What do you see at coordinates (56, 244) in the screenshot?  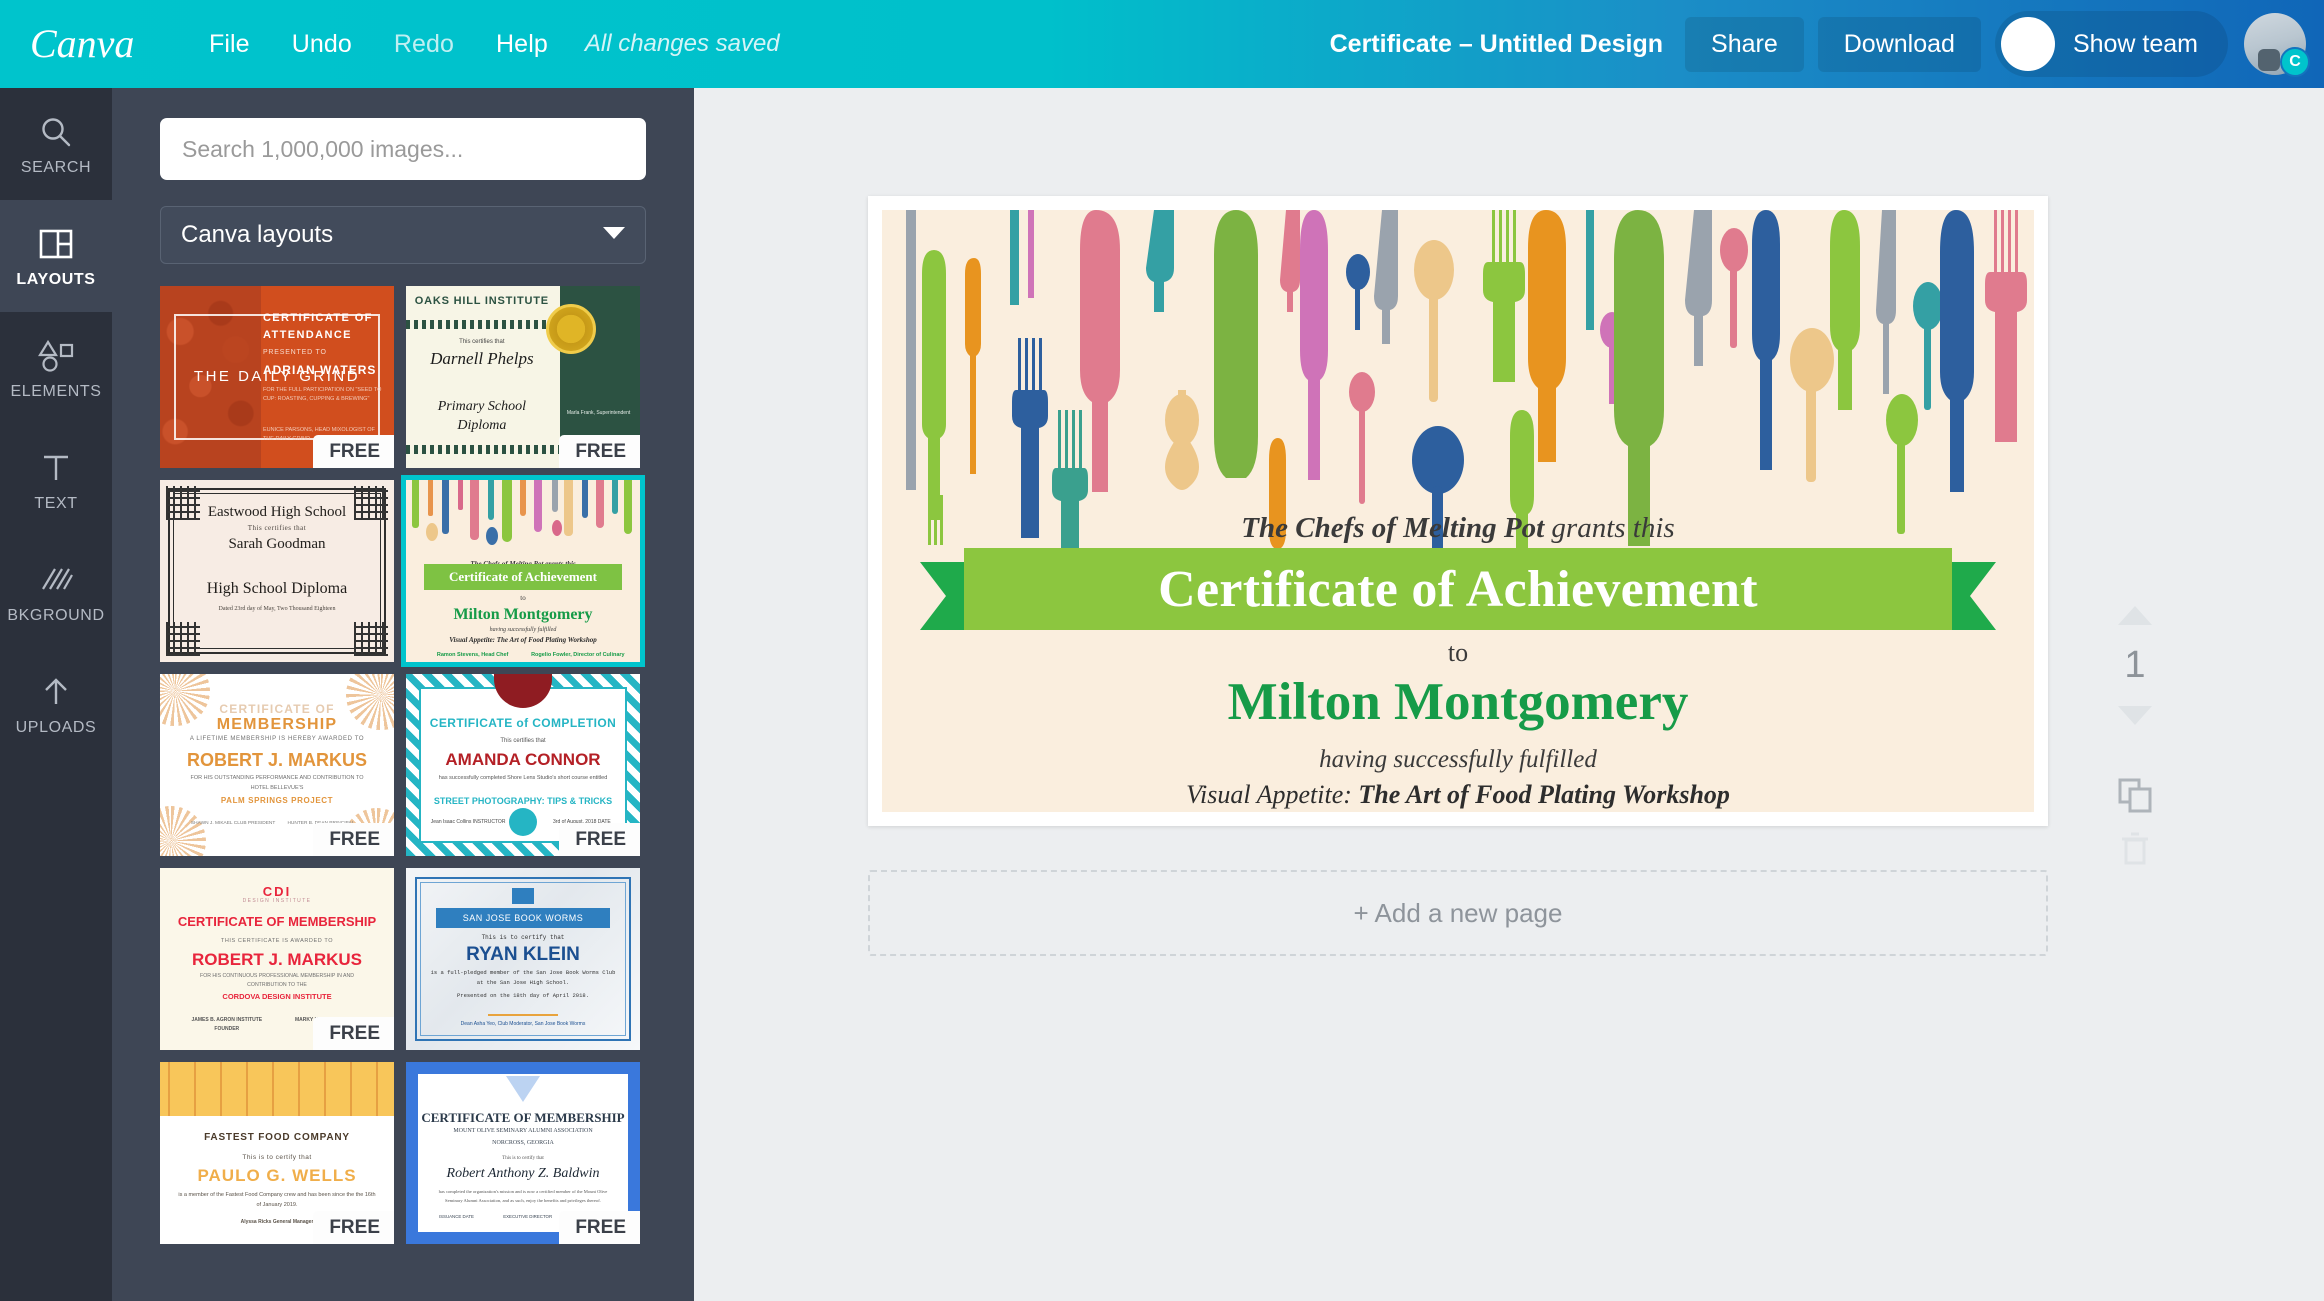 I see `layouts-grid-icon` at bounding box center [56, 244].